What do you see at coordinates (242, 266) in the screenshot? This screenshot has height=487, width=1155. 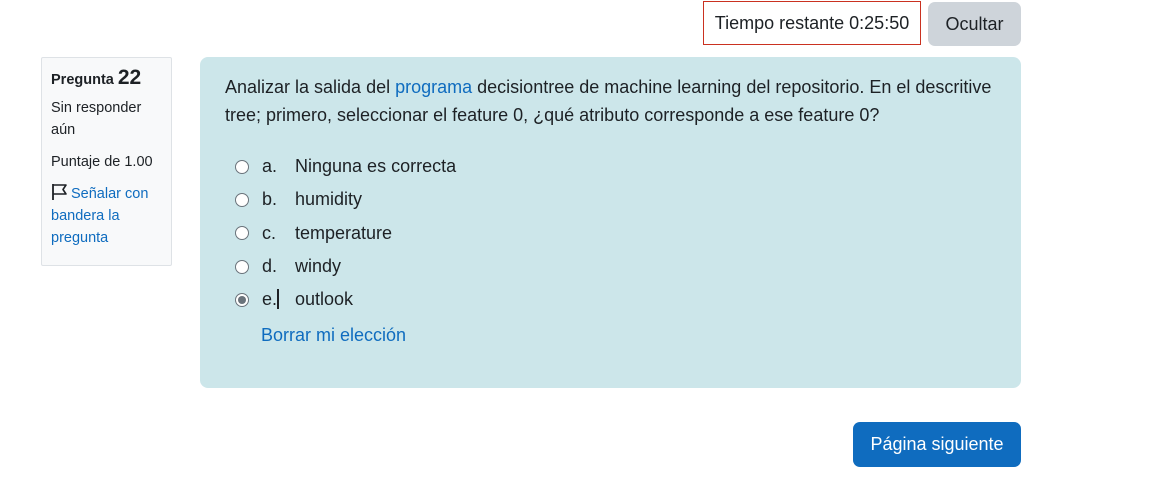 I see `radio-d` at bounding box center [242, 266].